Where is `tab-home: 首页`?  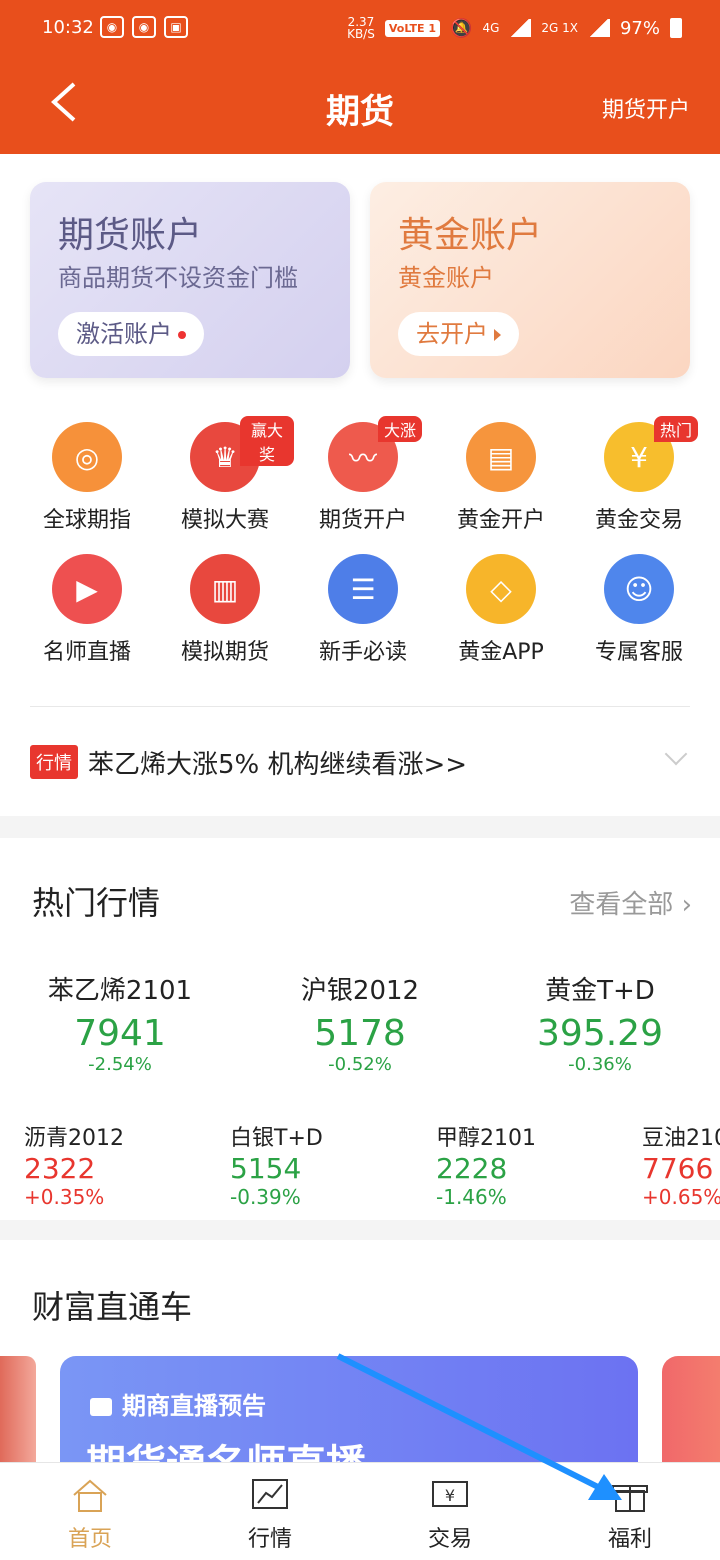 tab-home: 首页 is located at coordinates (90, 1511).